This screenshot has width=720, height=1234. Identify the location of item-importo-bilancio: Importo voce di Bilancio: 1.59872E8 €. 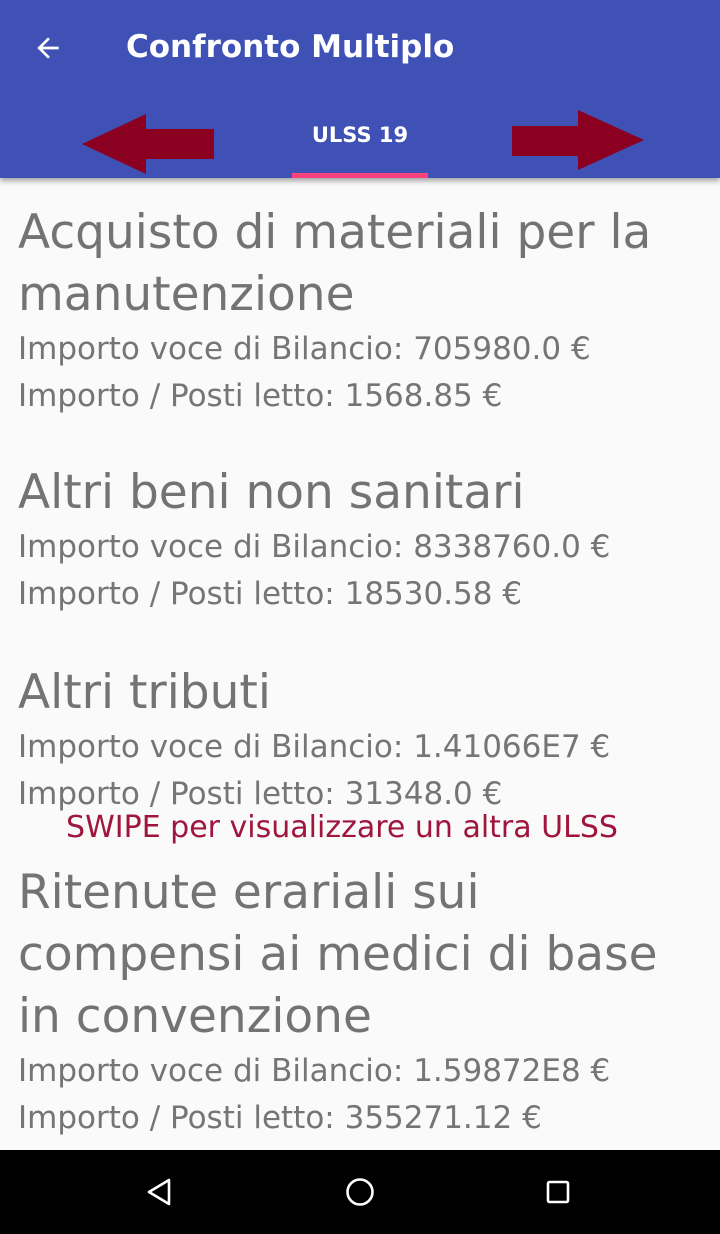
(314, 1071).